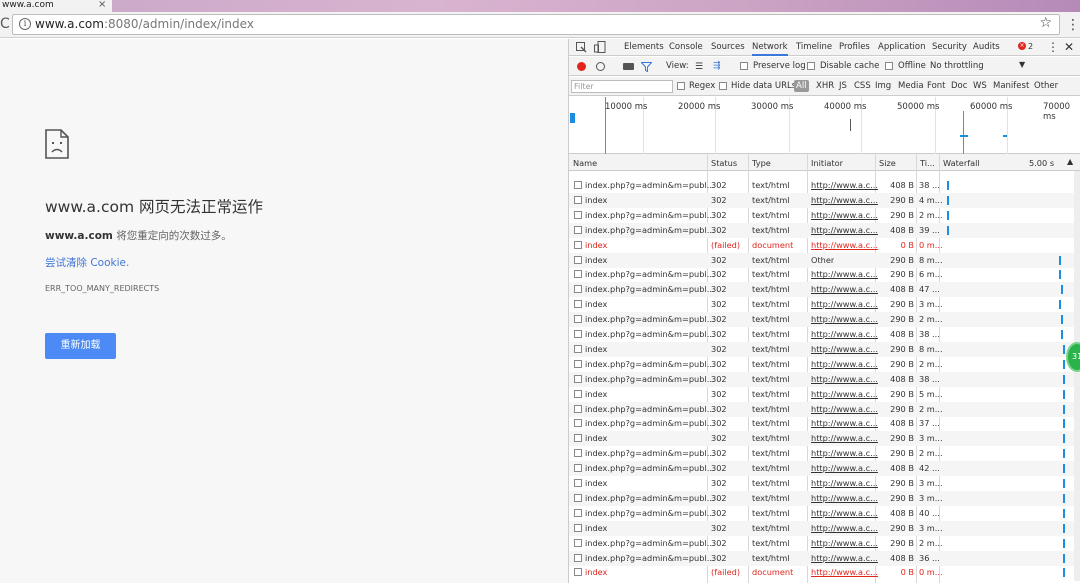 Image resolution: width=1080 pixels, height=583 pixels. Describe the element at coordinates (1022, 64) in the screenshot. I see `chevron-down-icon: ▼` at that location.